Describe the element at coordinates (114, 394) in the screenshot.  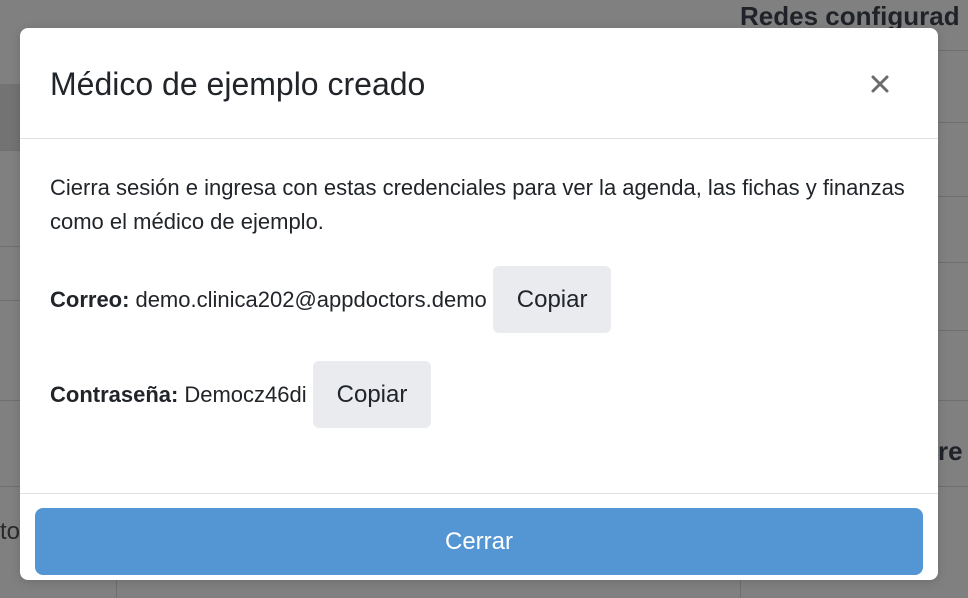
I see `password-label: Contraseña:` at that location.